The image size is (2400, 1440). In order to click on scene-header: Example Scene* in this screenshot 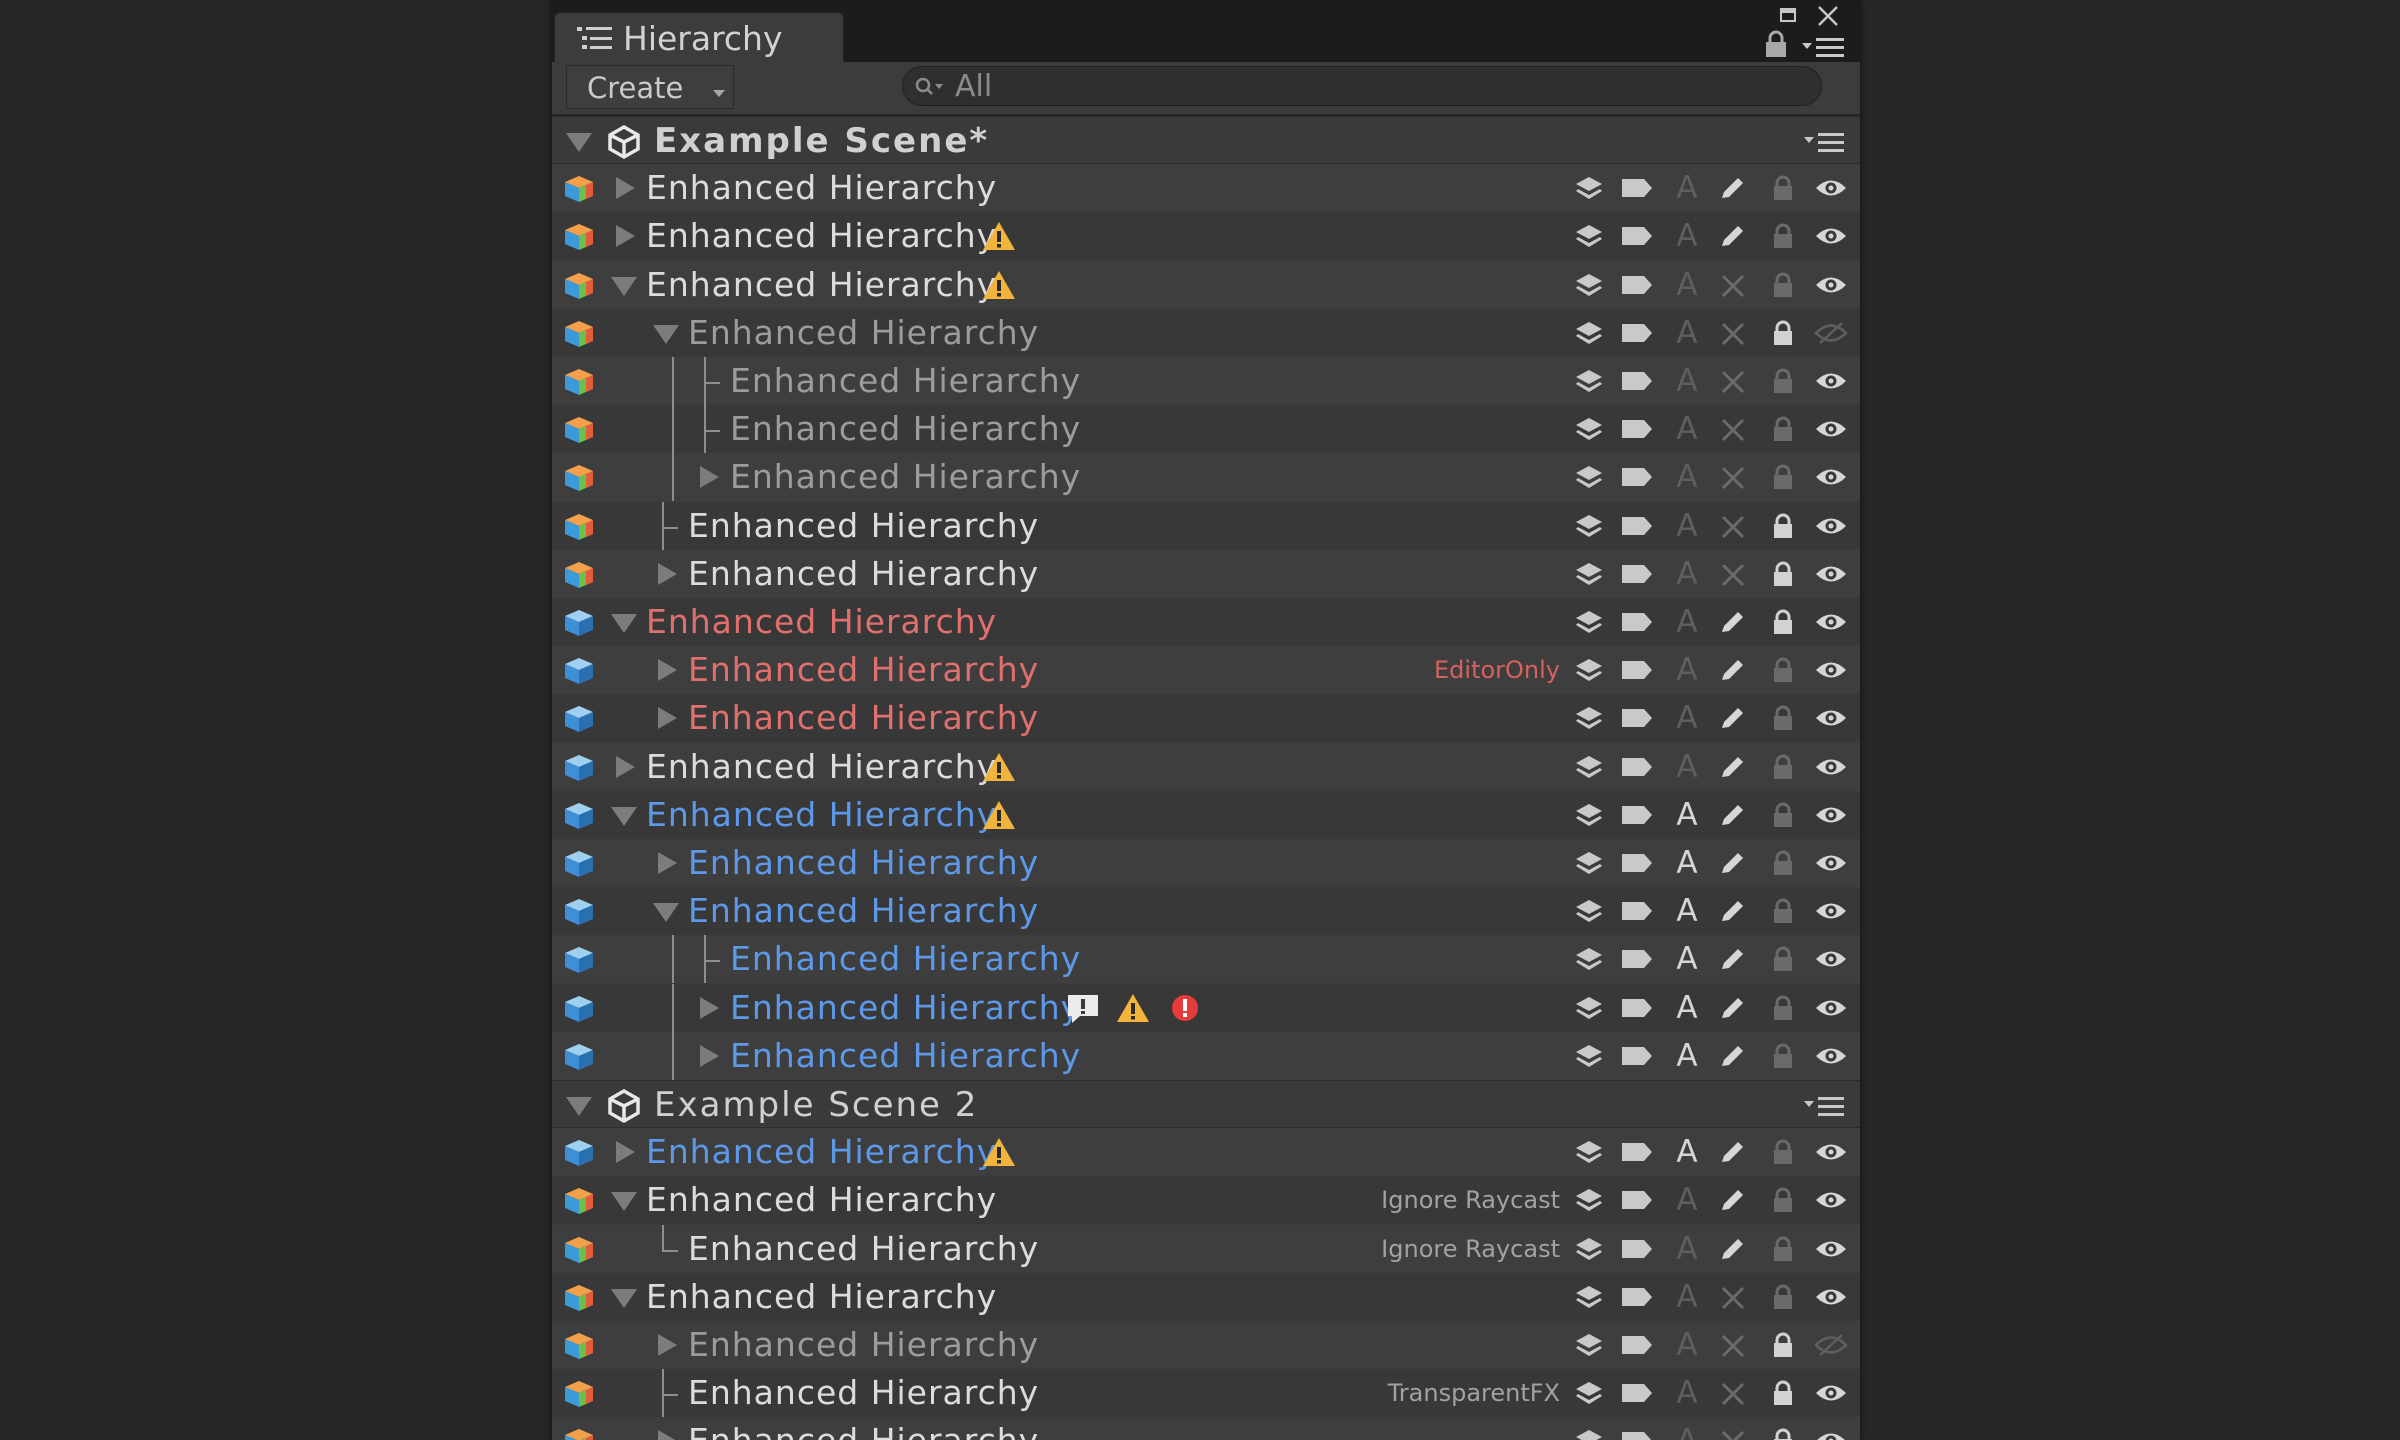, I will do `click(1206, 140)`.